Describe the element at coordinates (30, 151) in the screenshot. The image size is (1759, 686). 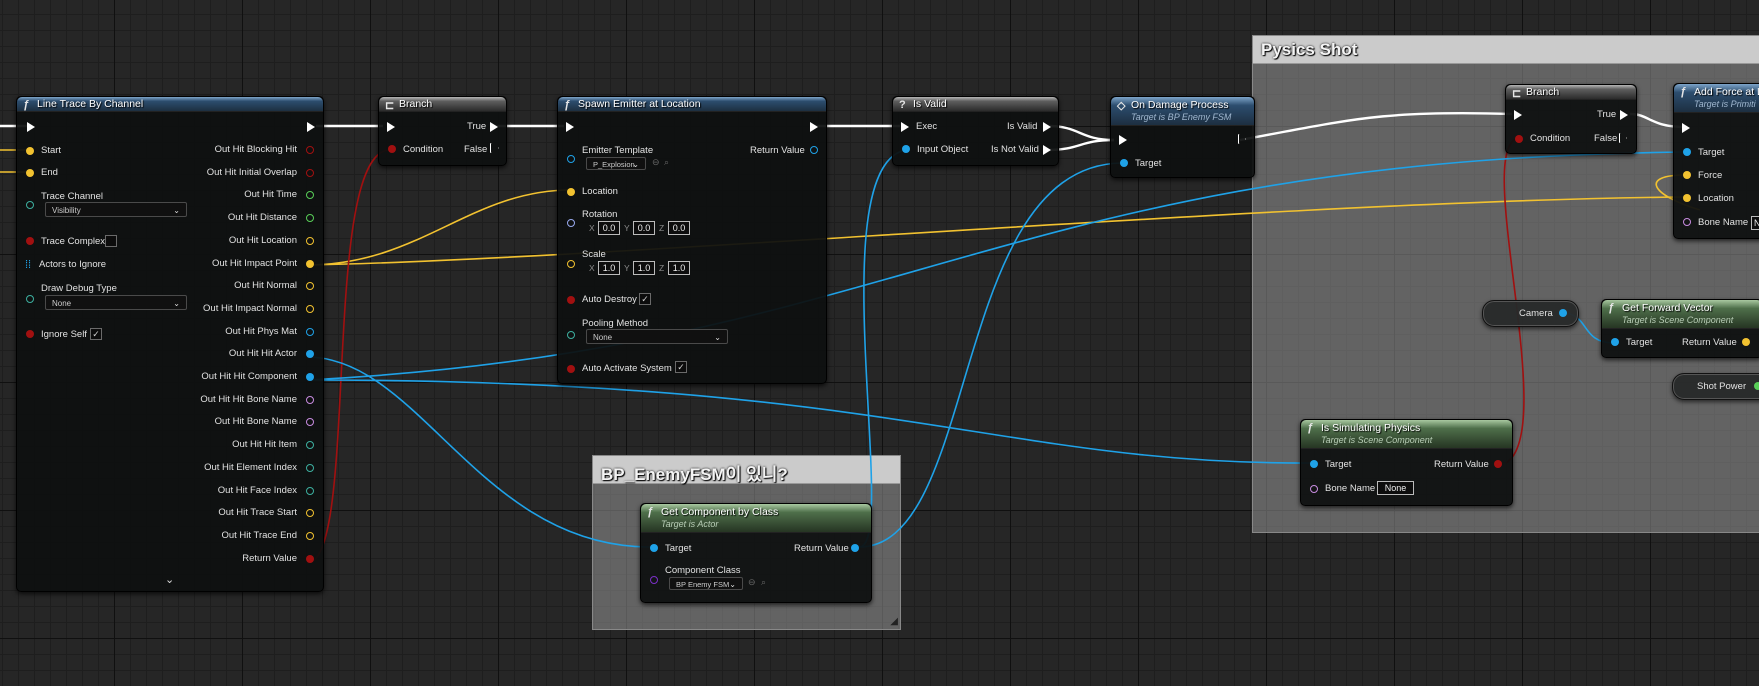
I see `start-pin` at that location.